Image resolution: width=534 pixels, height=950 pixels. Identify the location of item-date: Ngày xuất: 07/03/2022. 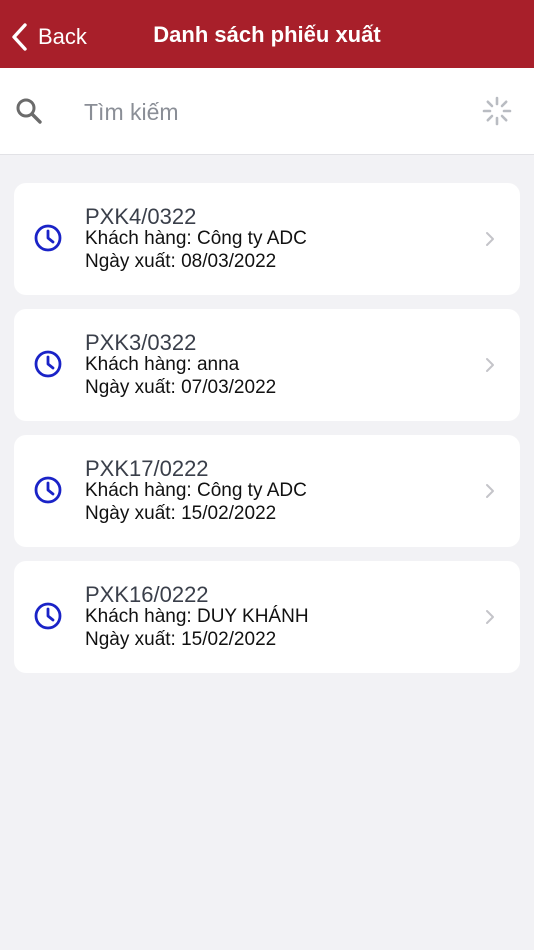
(181, 387).